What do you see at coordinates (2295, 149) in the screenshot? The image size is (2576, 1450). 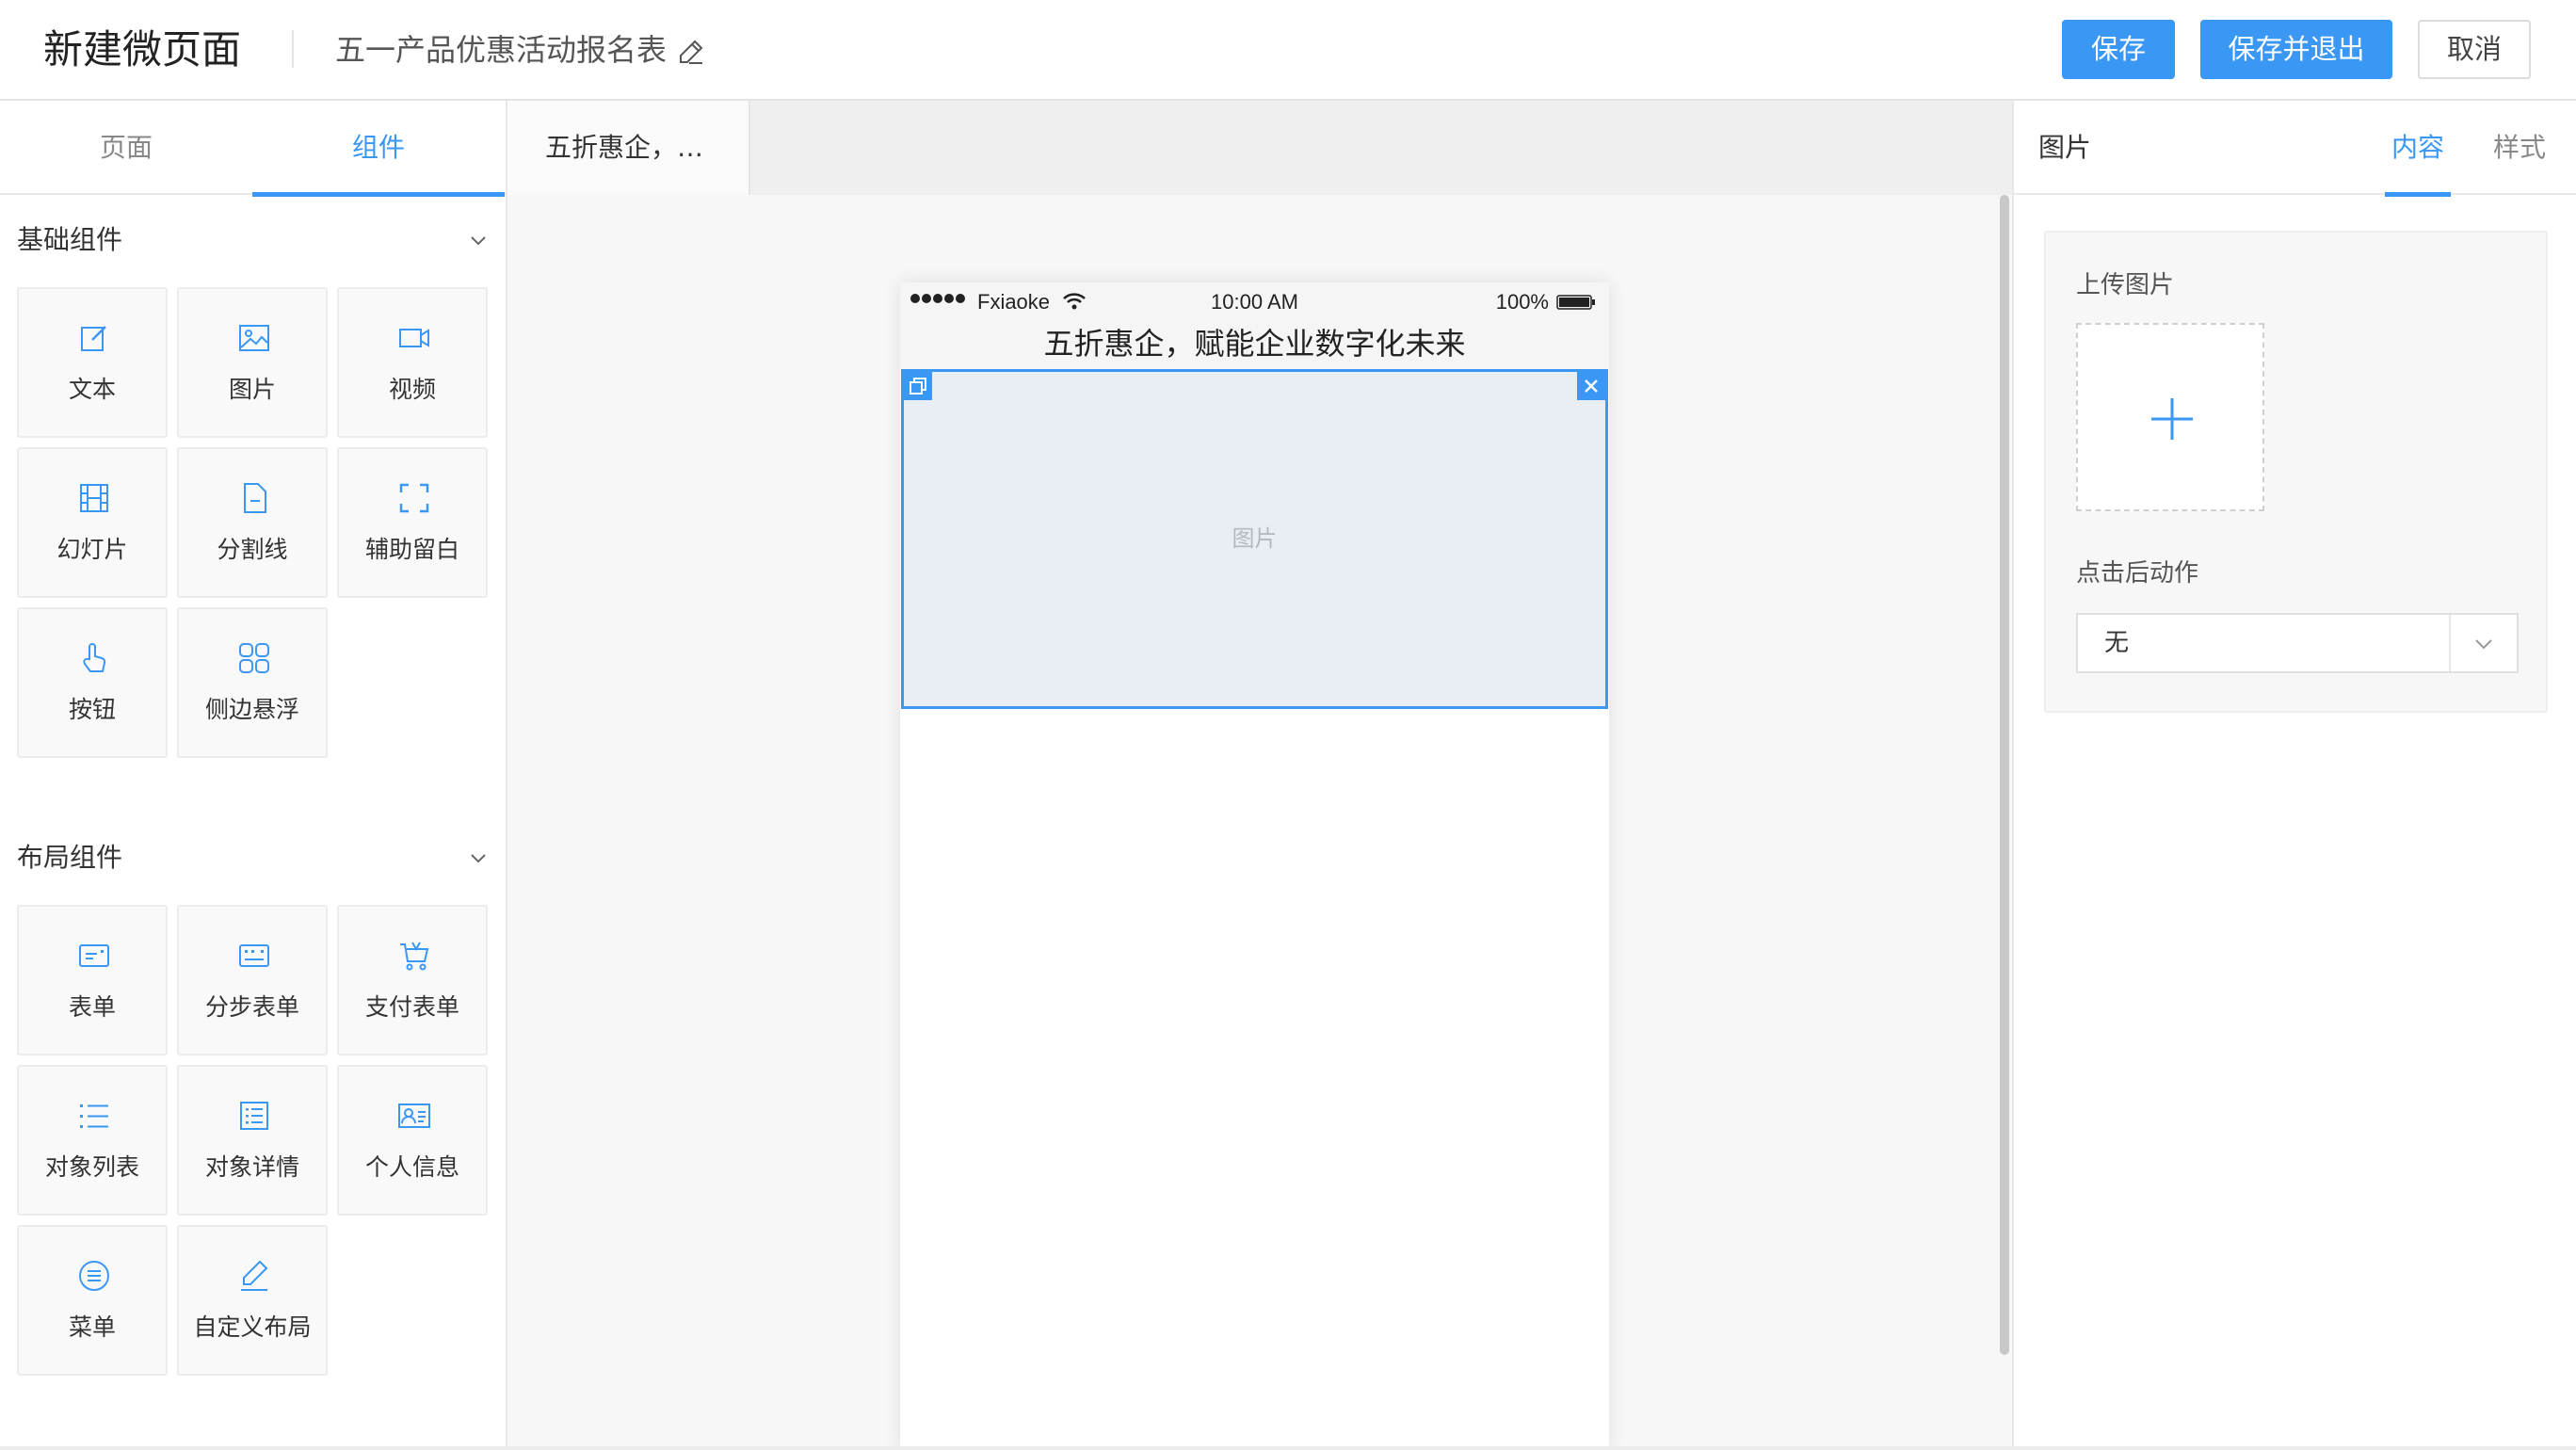 I see `properties-header: 图片 内容 样式` at bounding box center [2295, 149].